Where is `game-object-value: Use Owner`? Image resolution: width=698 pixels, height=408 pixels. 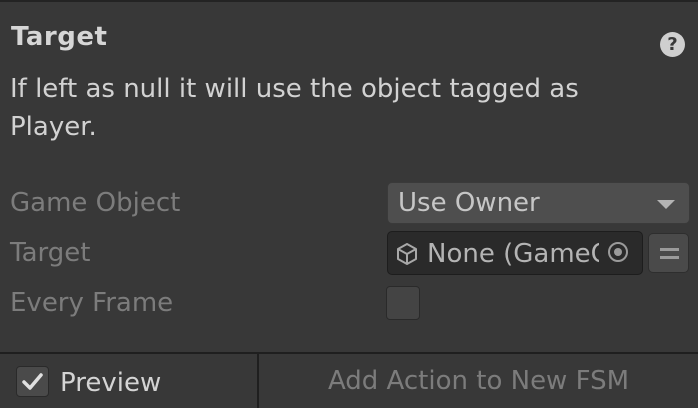 game-object-value: Use Owner is located at coordinates (469, 203).